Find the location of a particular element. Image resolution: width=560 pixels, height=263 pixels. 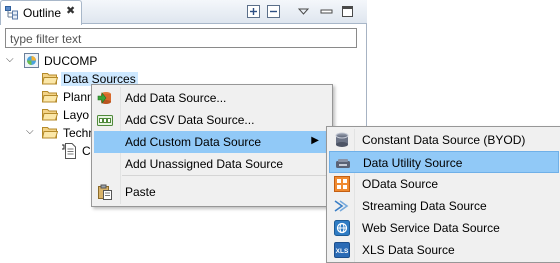

tree-item-label: Layo is located at coordinates (76, 115).